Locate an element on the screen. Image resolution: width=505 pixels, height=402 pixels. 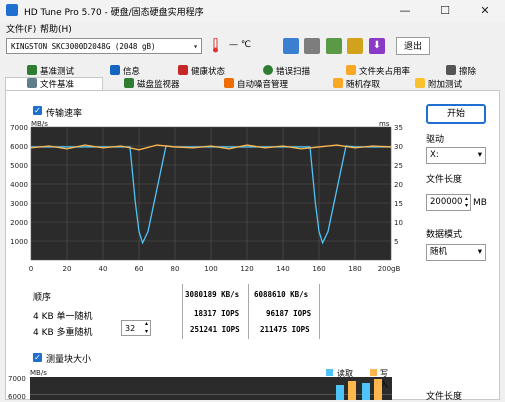
chart-x-tick-label: 40 is located at coordinates (103, 269).